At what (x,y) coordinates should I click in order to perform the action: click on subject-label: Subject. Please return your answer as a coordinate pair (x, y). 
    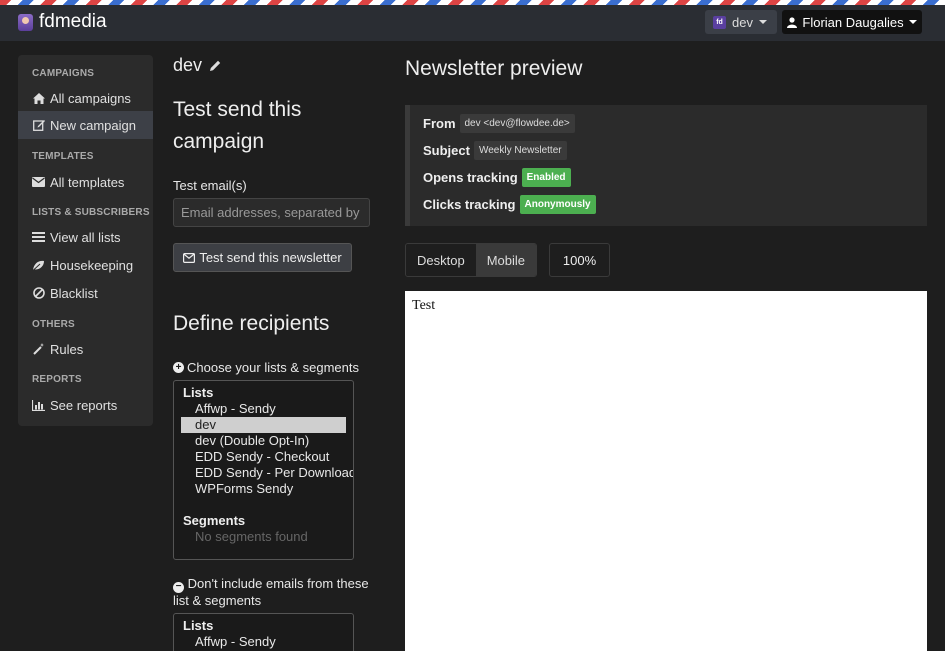
    Looking at the image, I should click on (446, 150).